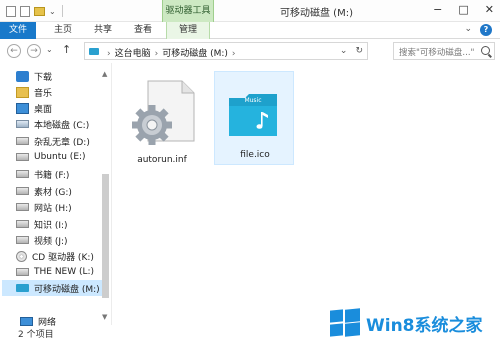 The height and width of the screenshot is (343, 500). What do you see at coordinates (21, 256) in the screenshot?
I see `cd-drive-icon` at bounding box center [21, 256].